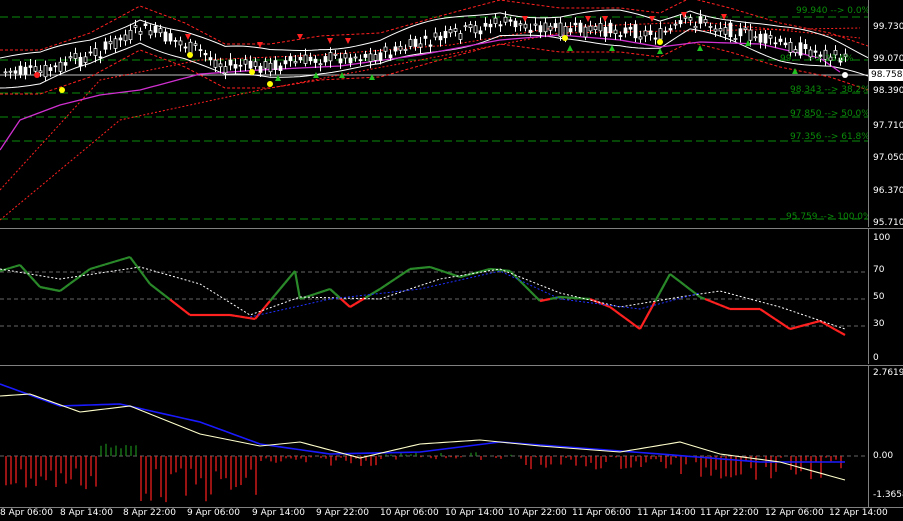 The width and height of the screenshot is (903, 521). Describe the element at coordinates (888, 495) in the screenshot. I see `macd-tick: -1.3658` at that location.